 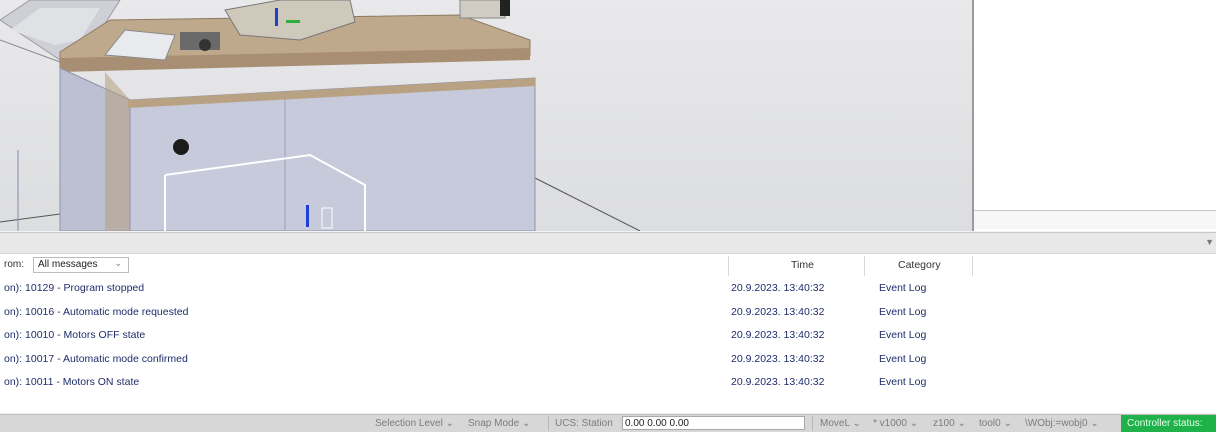 What do you see at coordinates (72, 382) in the screenshot?
I see `message-cell: on): 10011 - Motors ON state` at bounding box center [72, 382].